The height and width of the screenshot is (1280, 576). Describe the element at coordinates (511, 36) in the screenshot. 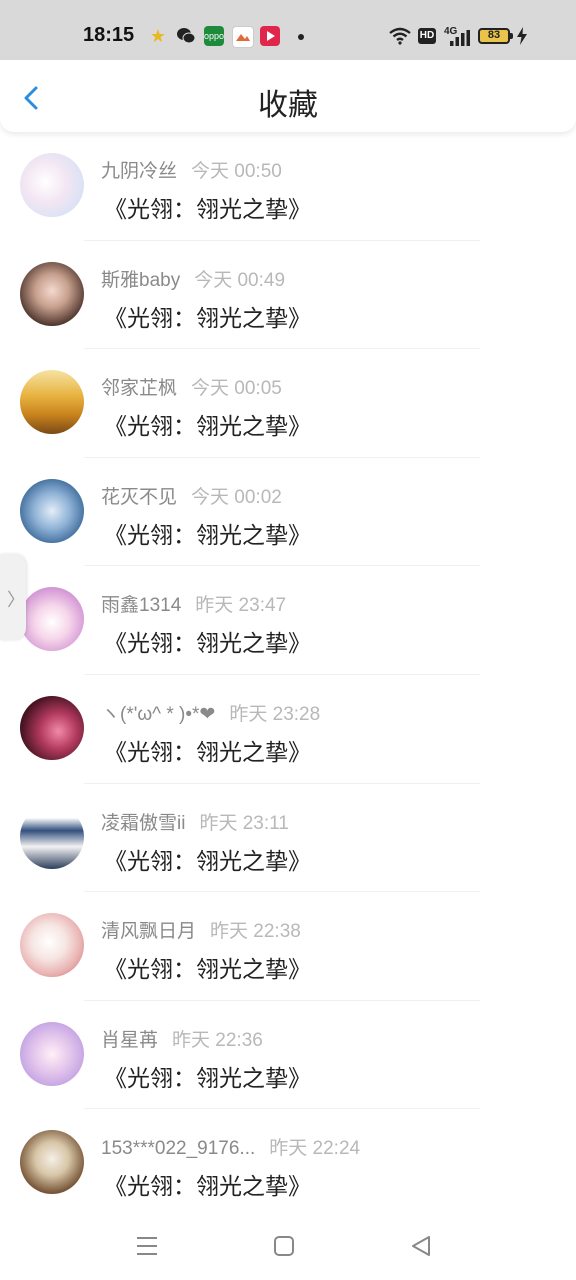

I see `battery-tip` at that location.